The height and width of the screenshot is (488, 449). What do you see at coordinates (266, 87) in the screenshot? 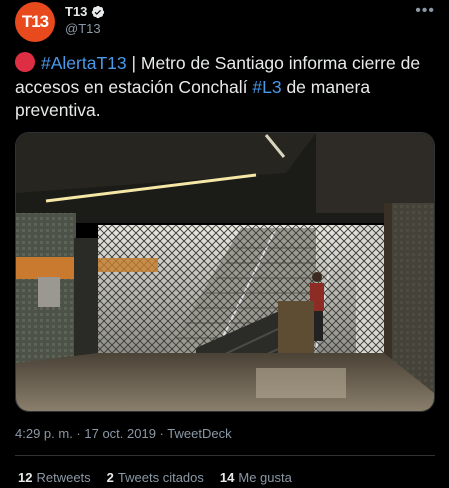
I see `hashtag-link: #L3` at bounding box center [266, 87].